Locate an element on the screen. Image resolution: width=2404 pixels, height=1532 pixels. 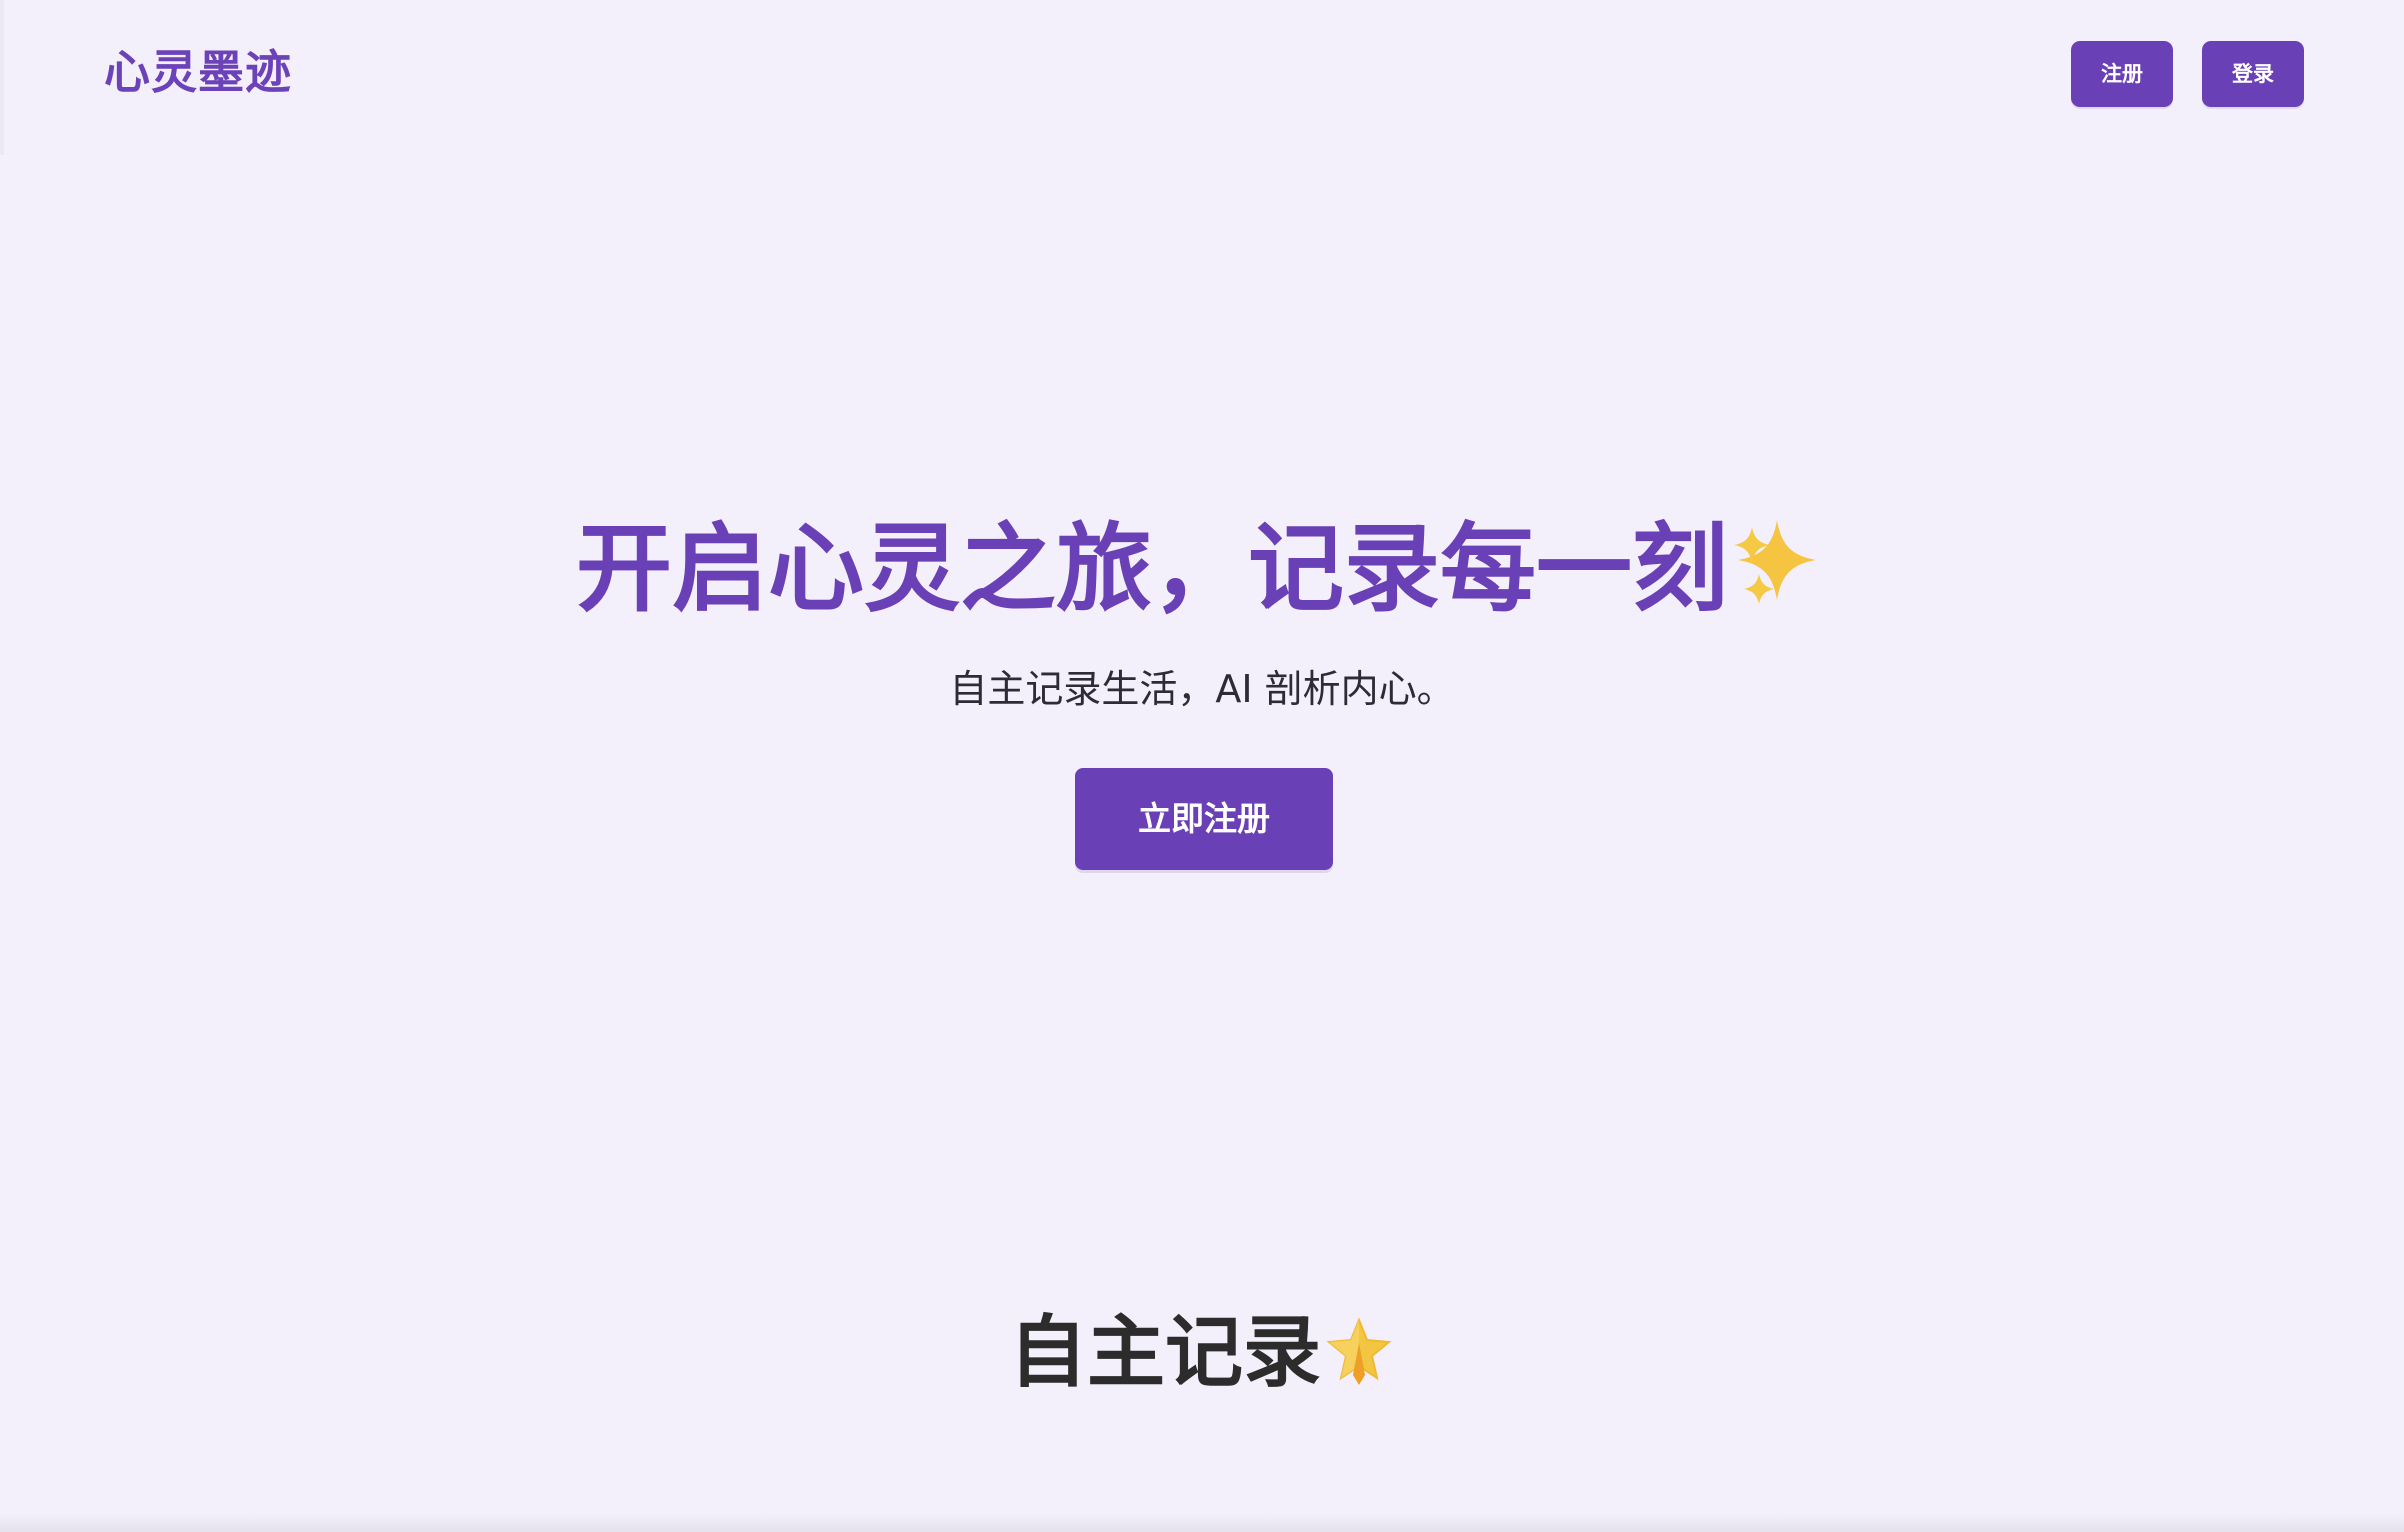
brand-logo: 心灵墨迹 is located at coordinates (198, 72).